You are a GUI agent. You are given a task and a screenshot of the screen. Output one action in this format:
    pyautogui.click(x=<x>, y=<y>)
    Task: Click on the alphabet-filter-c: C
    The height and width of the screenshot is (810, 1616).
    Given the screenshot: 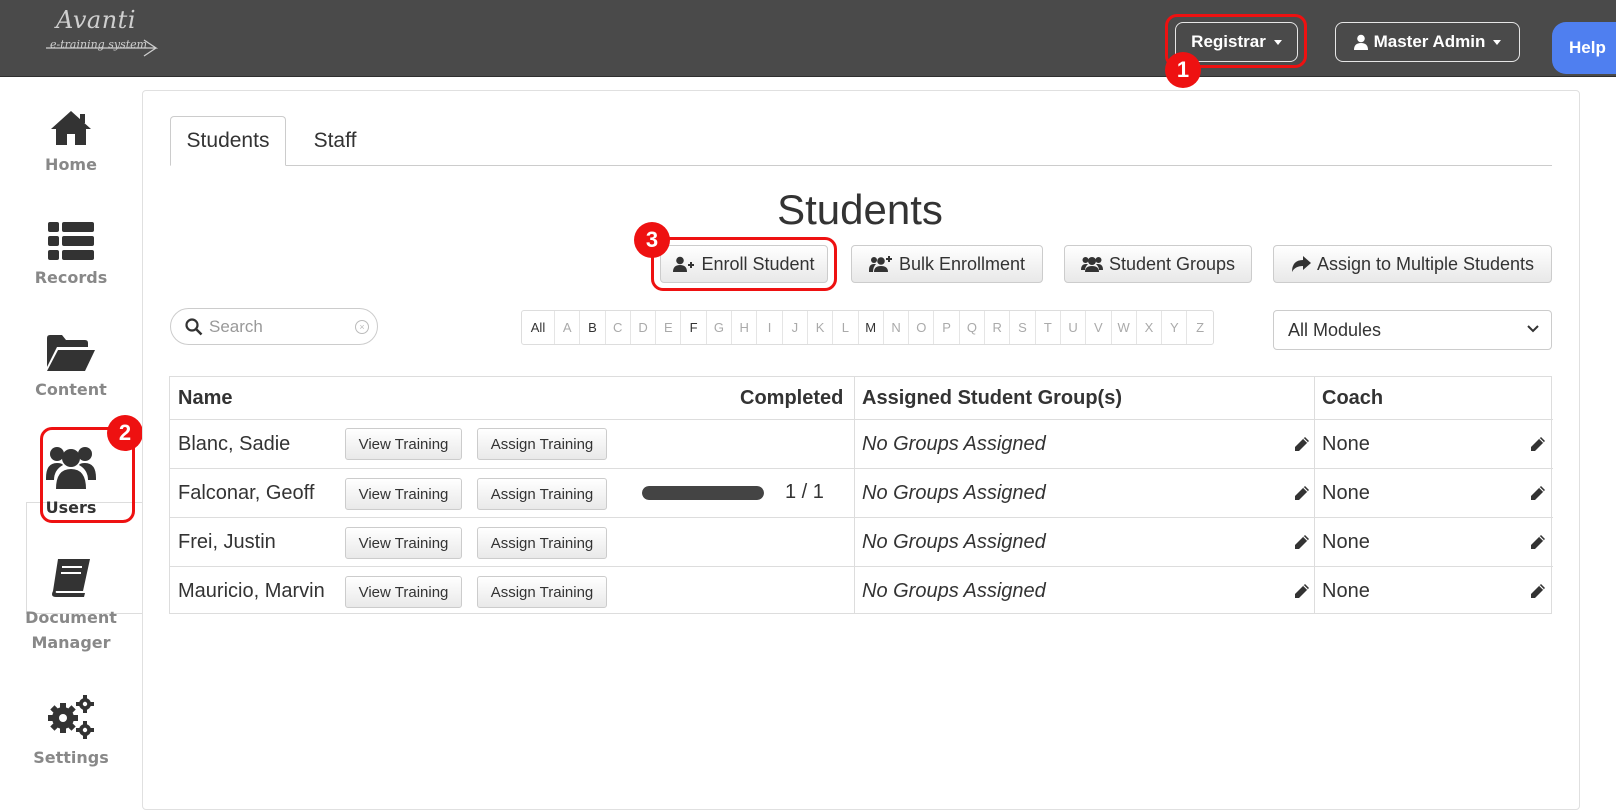 What is the action you would take?
    pyautogui.click(x=618, y=327)
    